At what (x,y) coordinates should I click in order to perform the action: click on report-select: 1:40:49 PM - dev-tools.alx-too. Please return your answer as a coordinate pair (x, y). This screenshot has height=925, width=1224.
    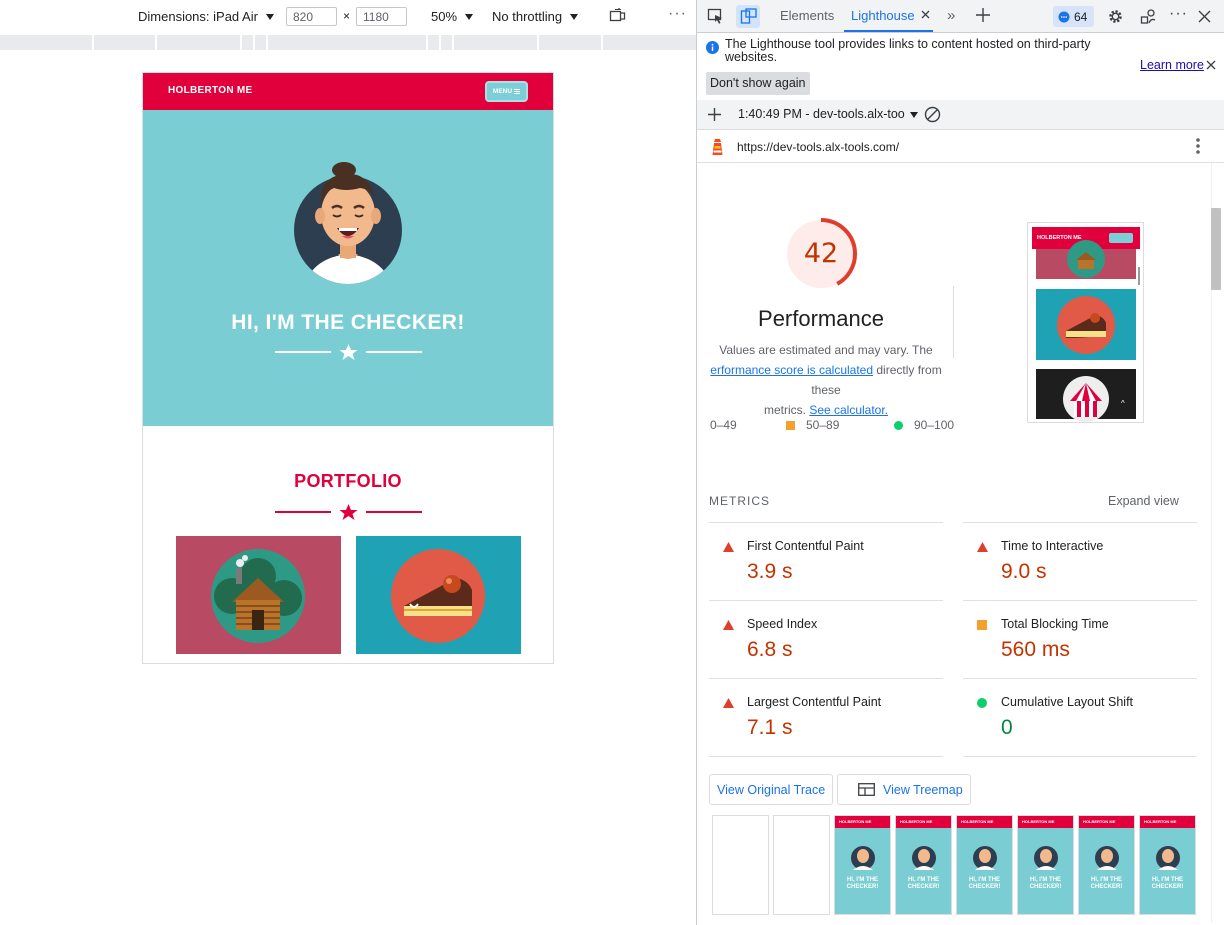
    Looking at the image, I should click on (828, 114).